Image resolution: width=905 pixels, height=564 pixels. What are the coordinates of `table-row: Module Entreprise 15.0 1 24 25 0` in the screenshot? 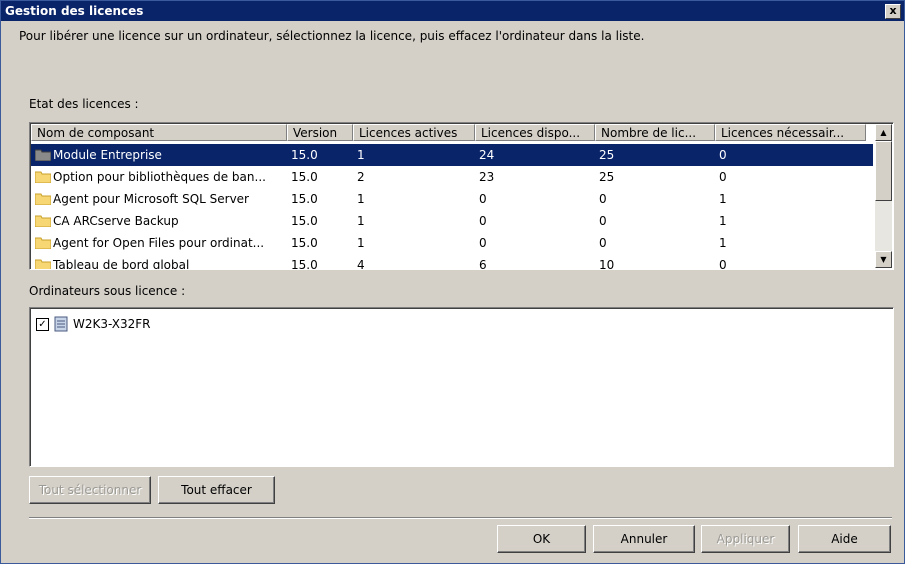 It's located at (452, 155).